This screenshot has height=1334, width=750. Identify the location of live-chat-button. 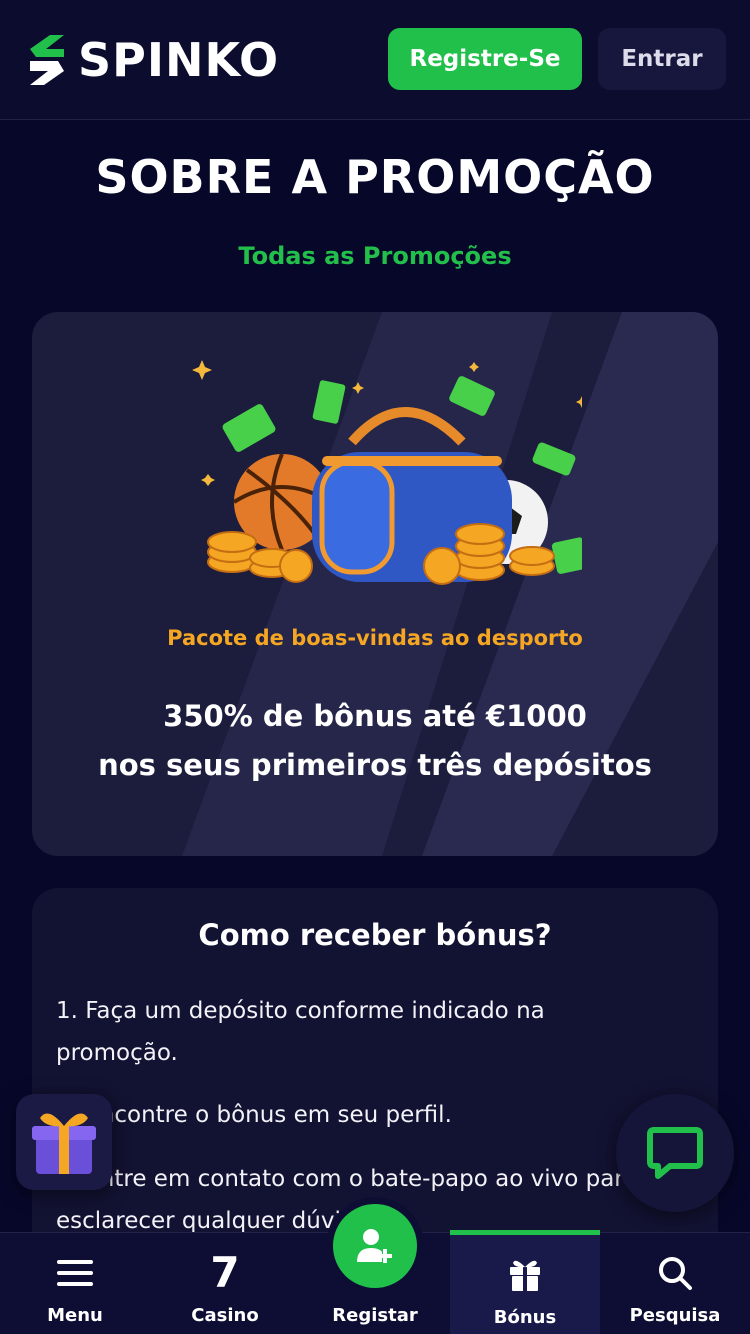
(675, 1153).